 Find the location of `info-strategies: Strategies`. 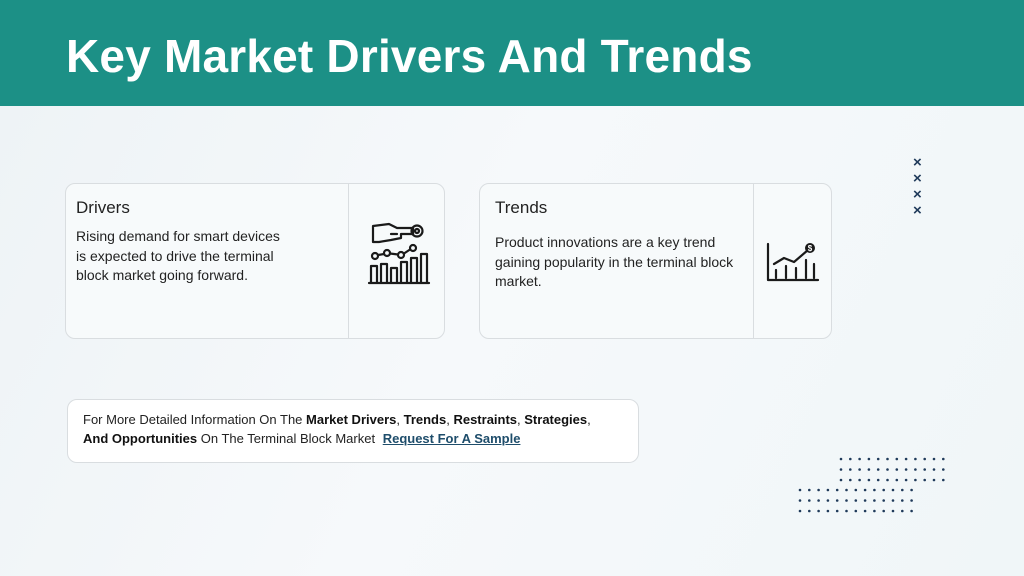

info-strategies: Strategies is located at coordinates (556, 419).